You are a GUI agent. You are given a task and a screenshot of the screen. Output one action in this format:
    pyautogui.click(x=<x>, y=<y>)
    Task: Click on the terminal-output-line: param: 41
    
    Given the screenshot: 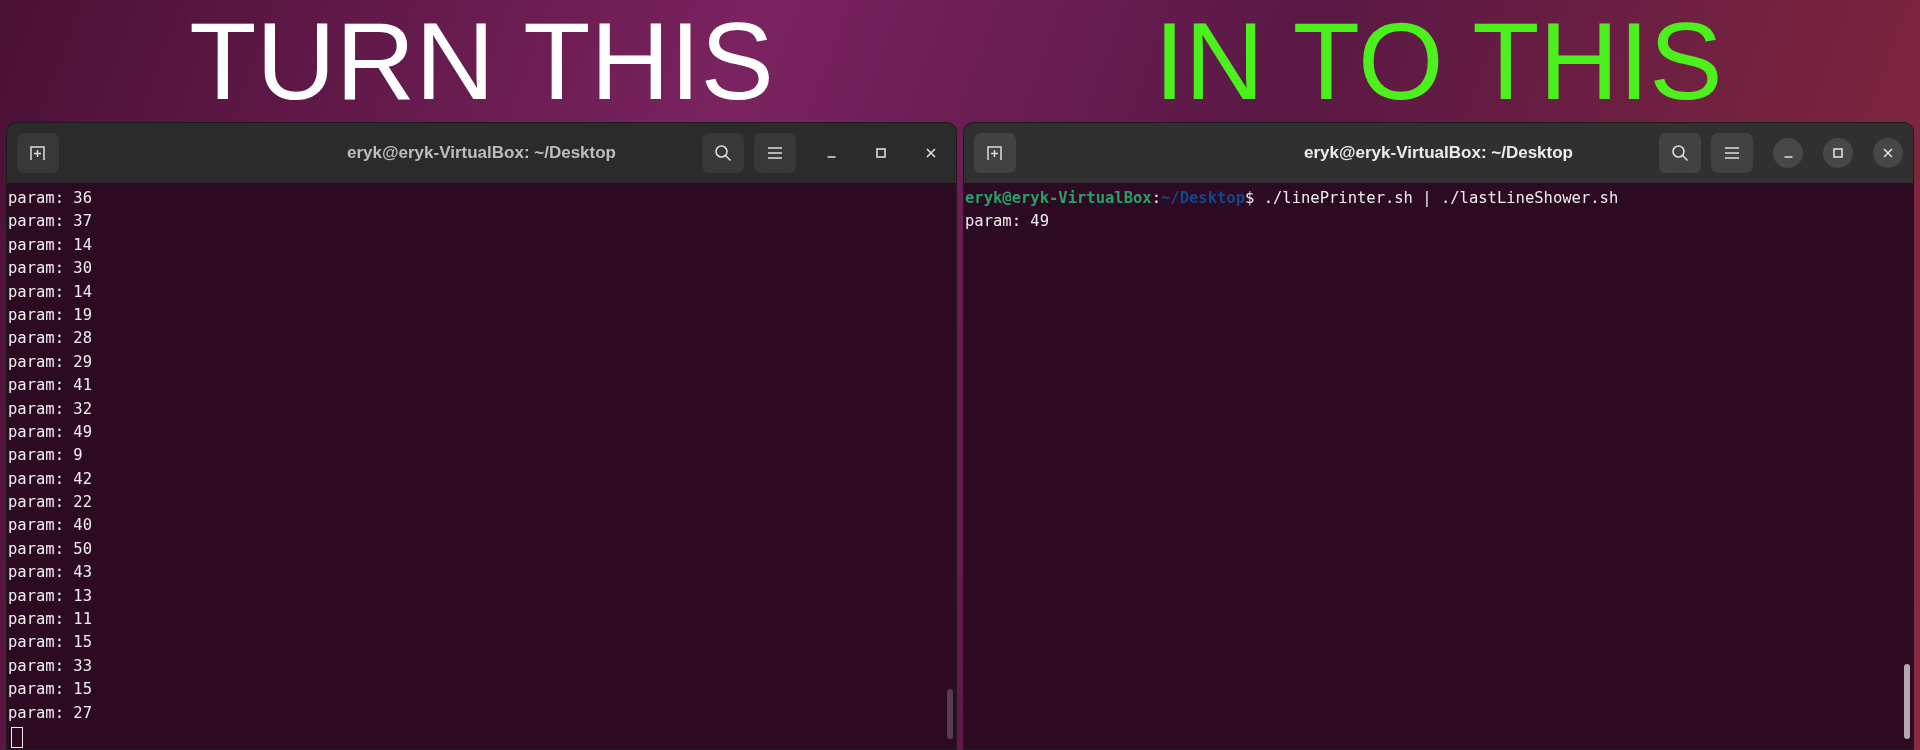 What is the action you would take?
    pyautogui.click(x=50, y=386)
    